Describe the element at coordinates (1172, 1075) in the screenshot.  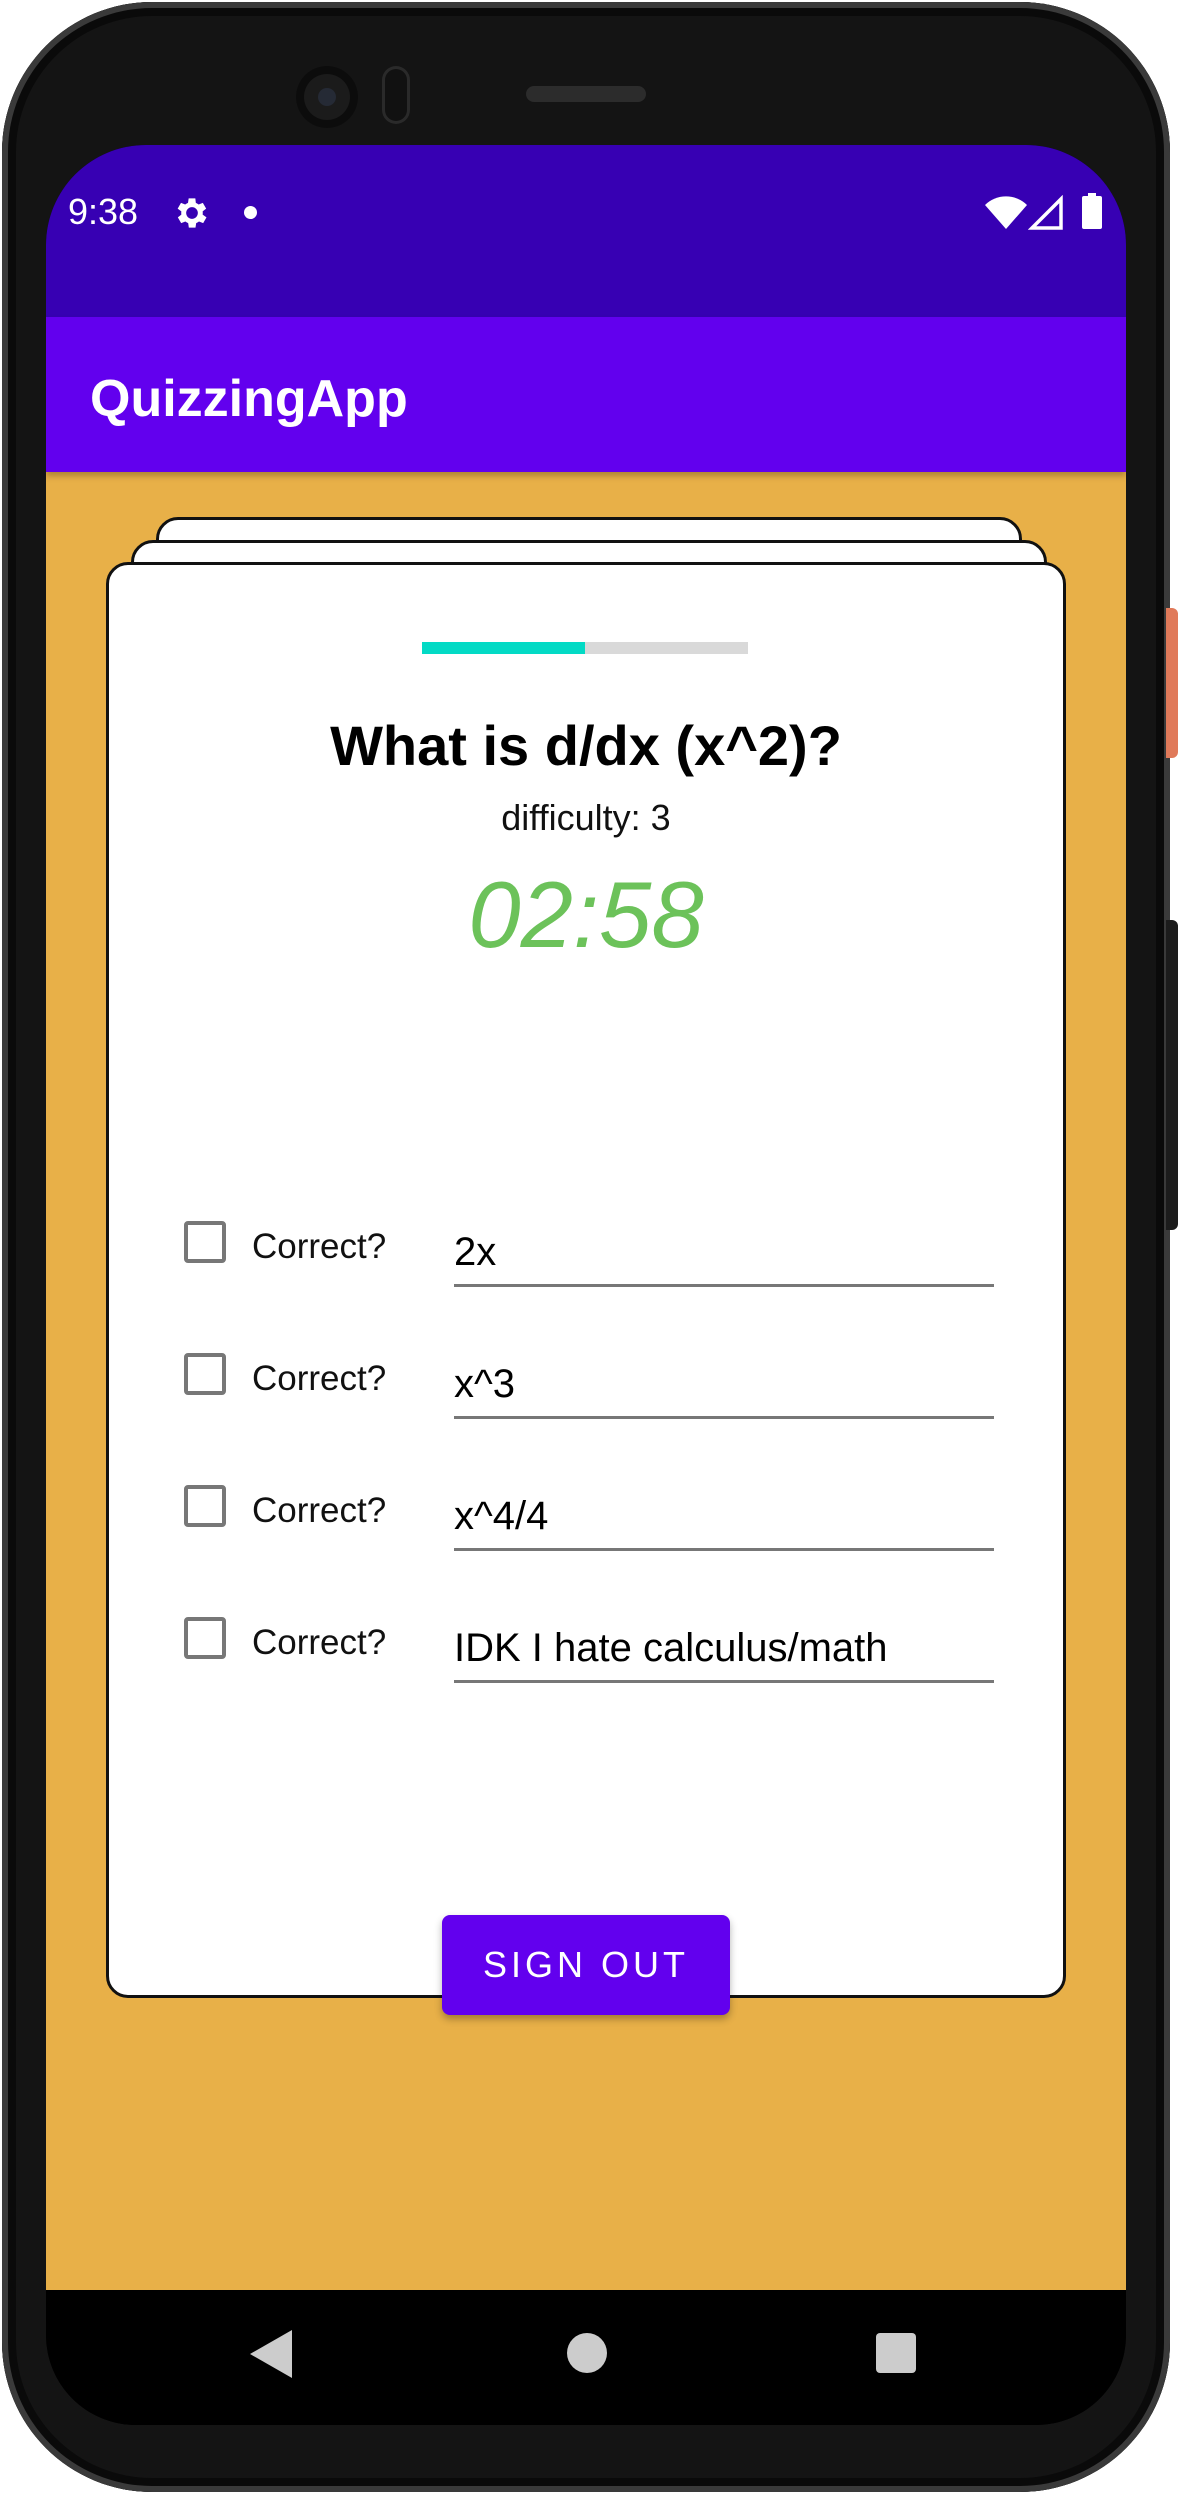
I see `volume-button` at that location.